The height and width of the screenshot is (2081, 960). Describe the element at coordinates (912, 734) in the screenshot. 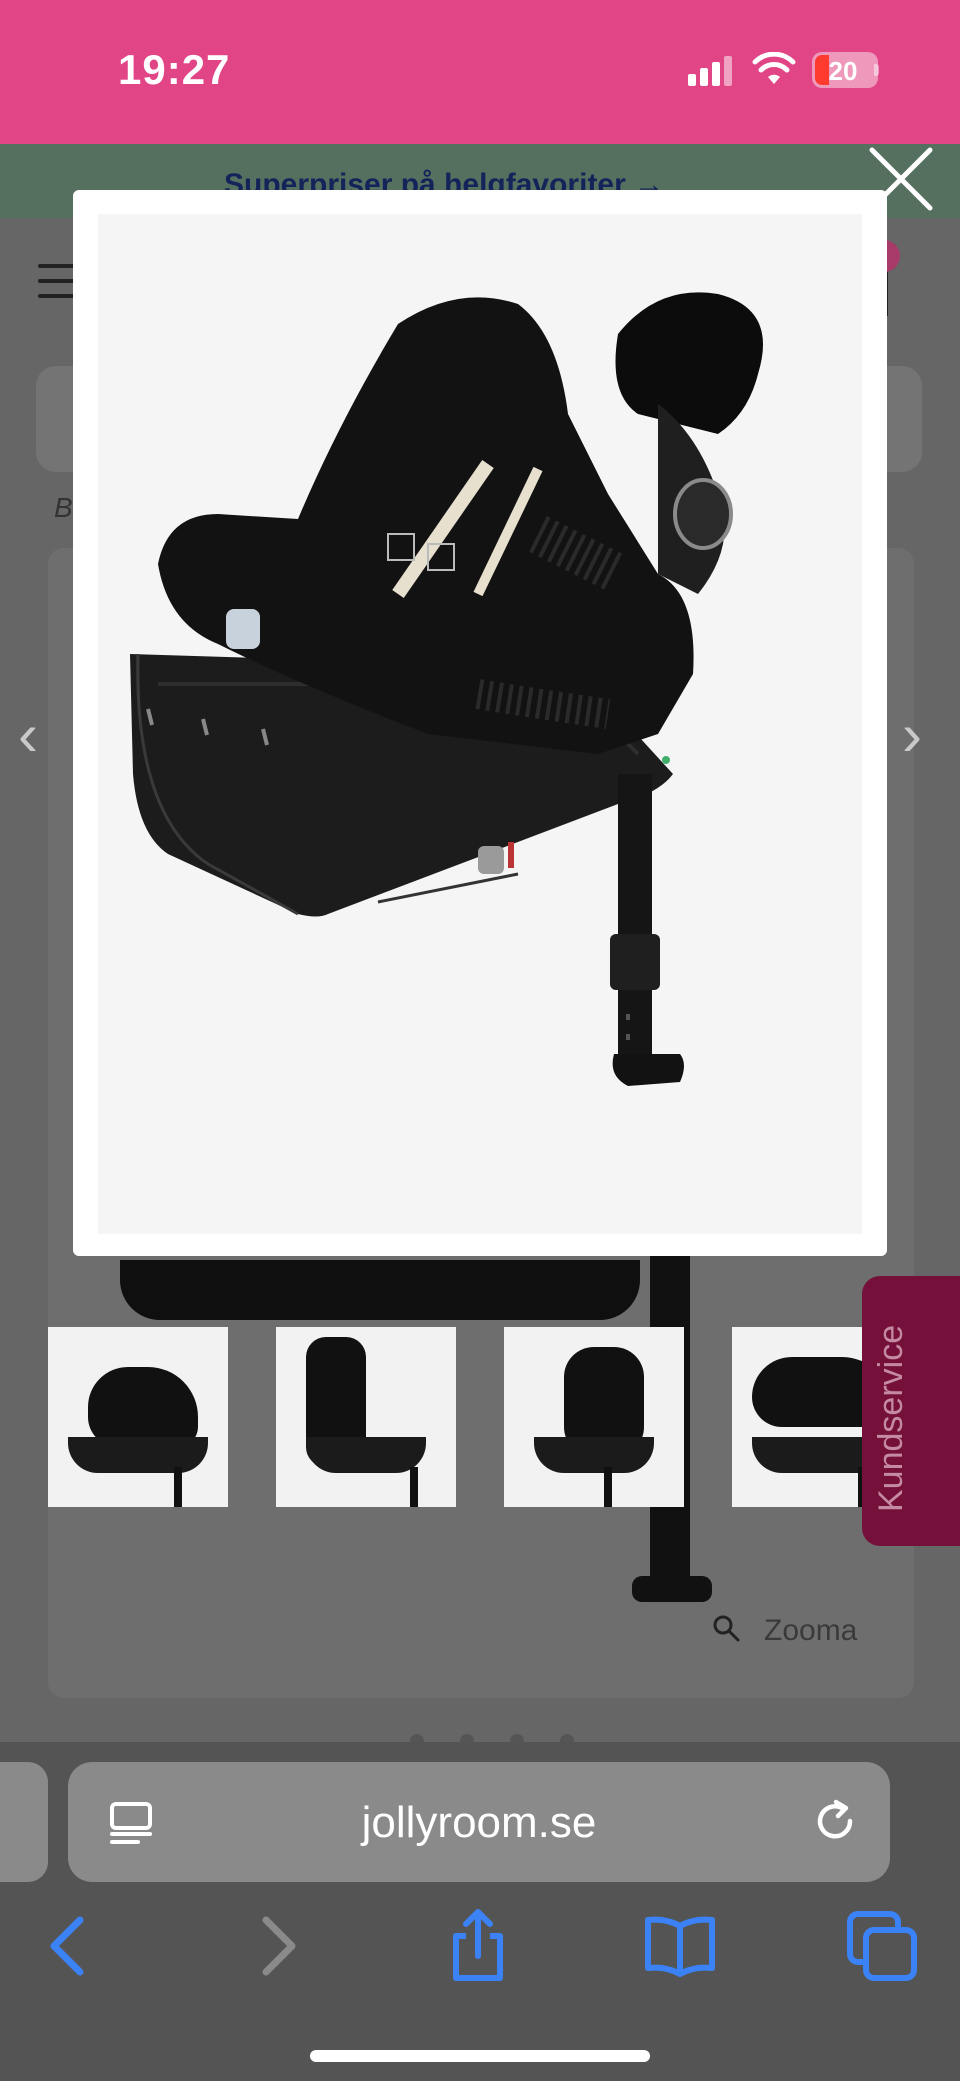

I see `next-image-button: ›` at that location.